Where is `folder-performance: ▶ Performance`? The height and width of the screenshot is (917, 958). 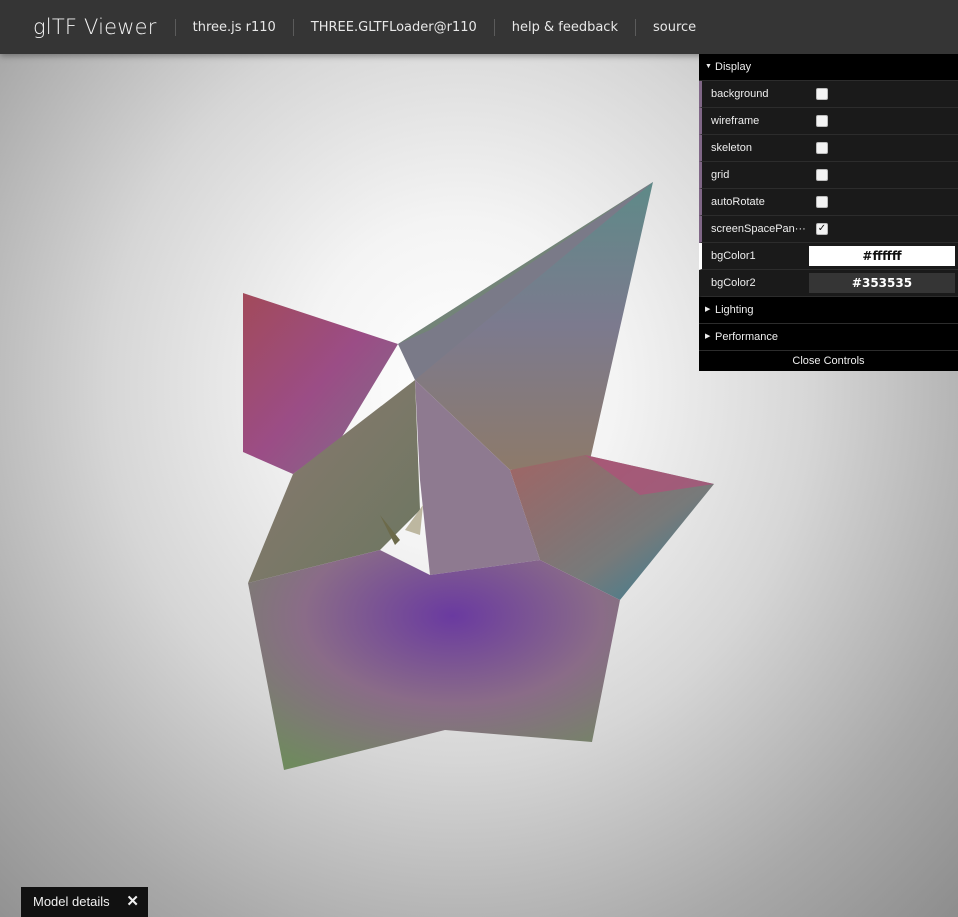 folder-performance: ▶ Performance is located at coordinates (828, 337).